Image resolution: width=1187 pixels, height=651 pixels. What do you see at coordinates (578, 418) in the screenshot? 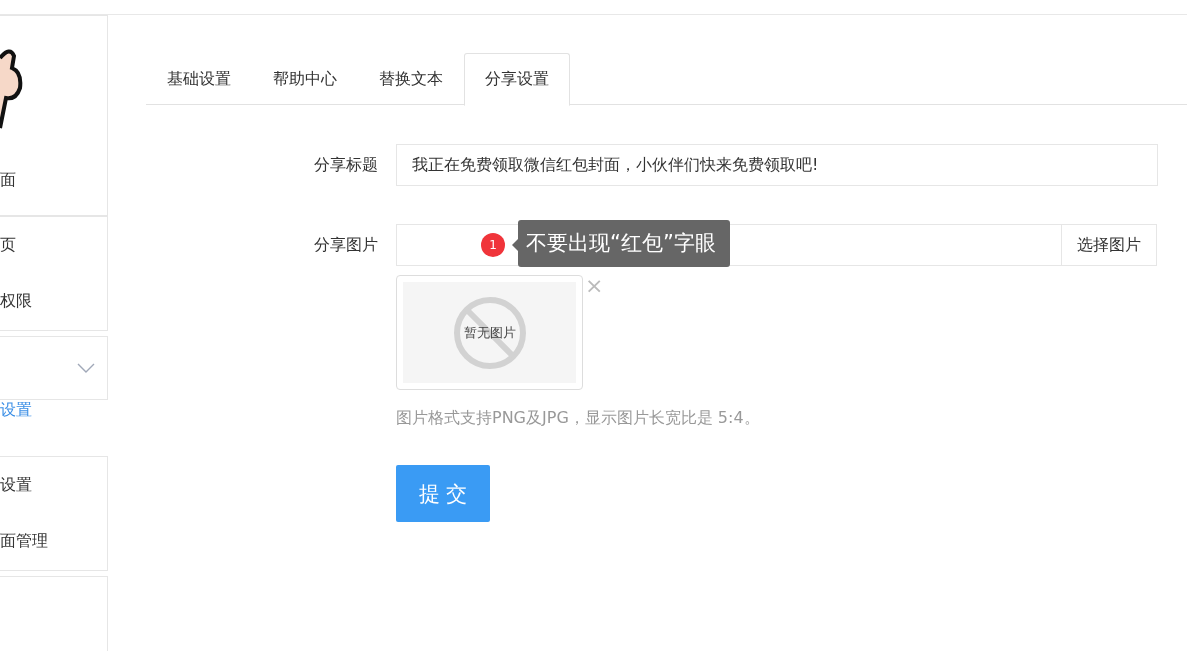
I see `hint-text: 图片格式支持PNG及JPG，显示图片长宽比是 5:4。` at bounding box center [578, 418].